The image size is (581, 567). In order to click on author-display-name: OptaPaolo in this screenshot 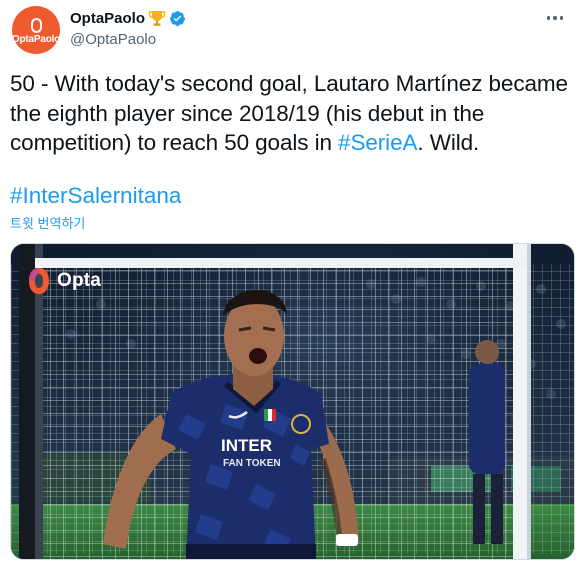, I will do `click(107, 18)`.